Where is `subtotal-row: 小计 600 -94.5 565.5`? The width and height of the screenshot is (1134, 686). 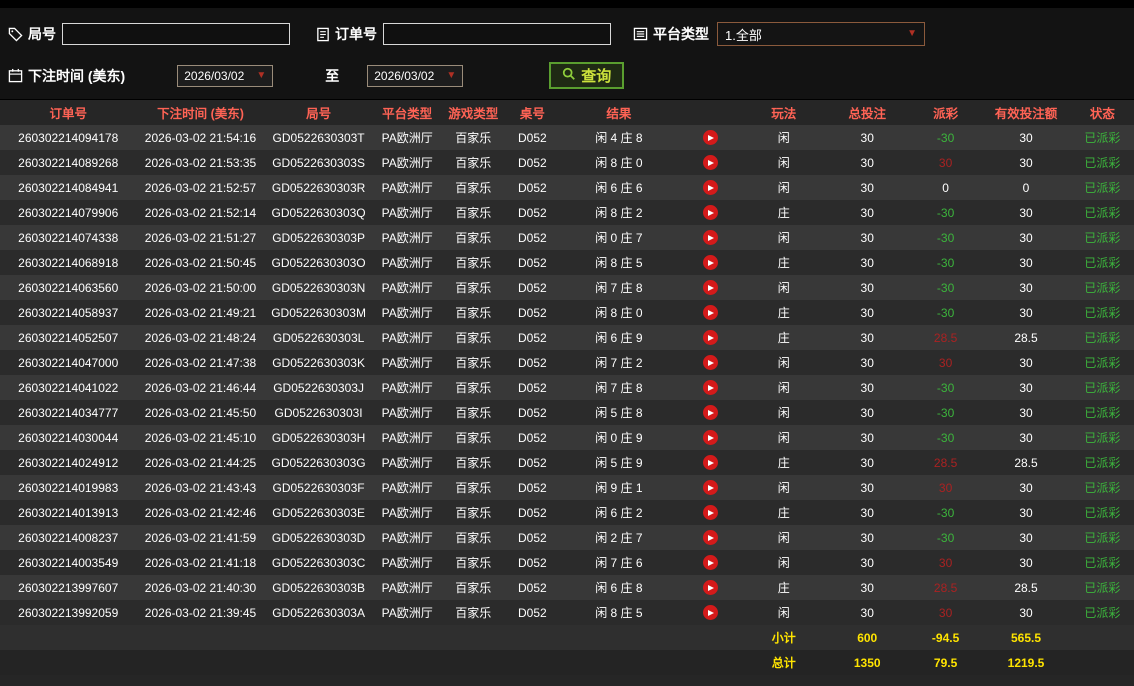
subtotal-row: 小计 600 -94.5 565.5 is located at coordinates (567, 637).